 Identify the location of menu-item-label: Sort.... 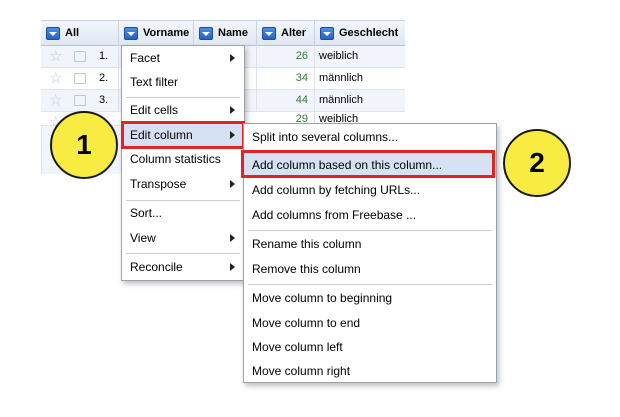
(146, 213).